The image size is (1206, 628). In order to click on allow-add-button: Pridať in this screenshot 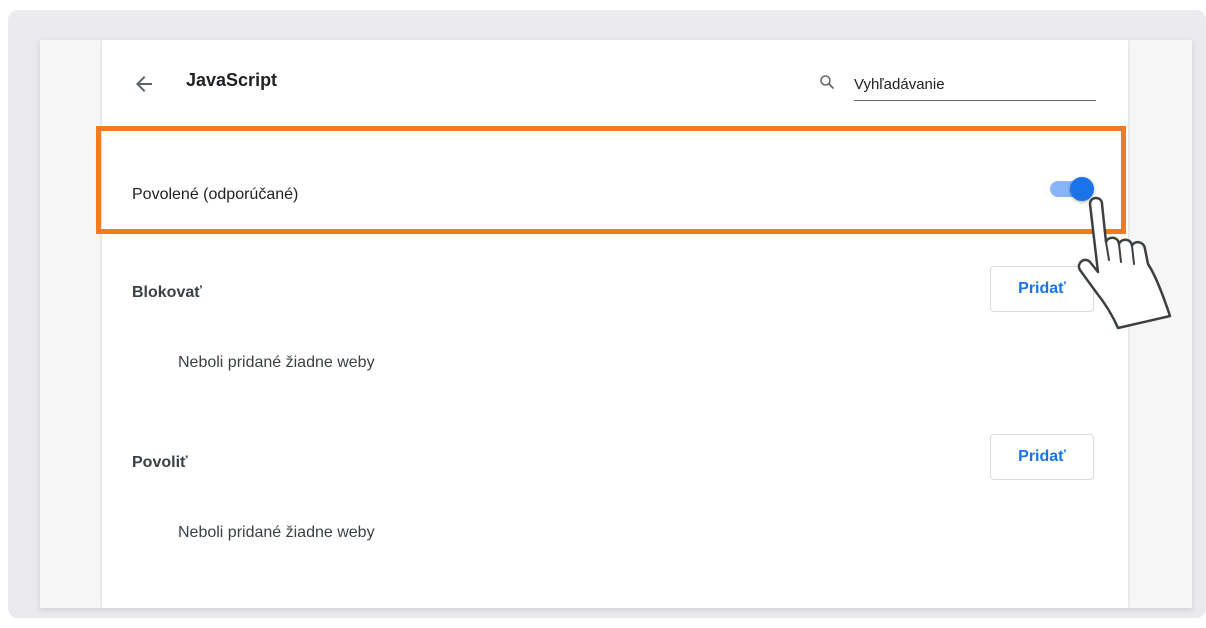, I will do `click(1042, 457)`.